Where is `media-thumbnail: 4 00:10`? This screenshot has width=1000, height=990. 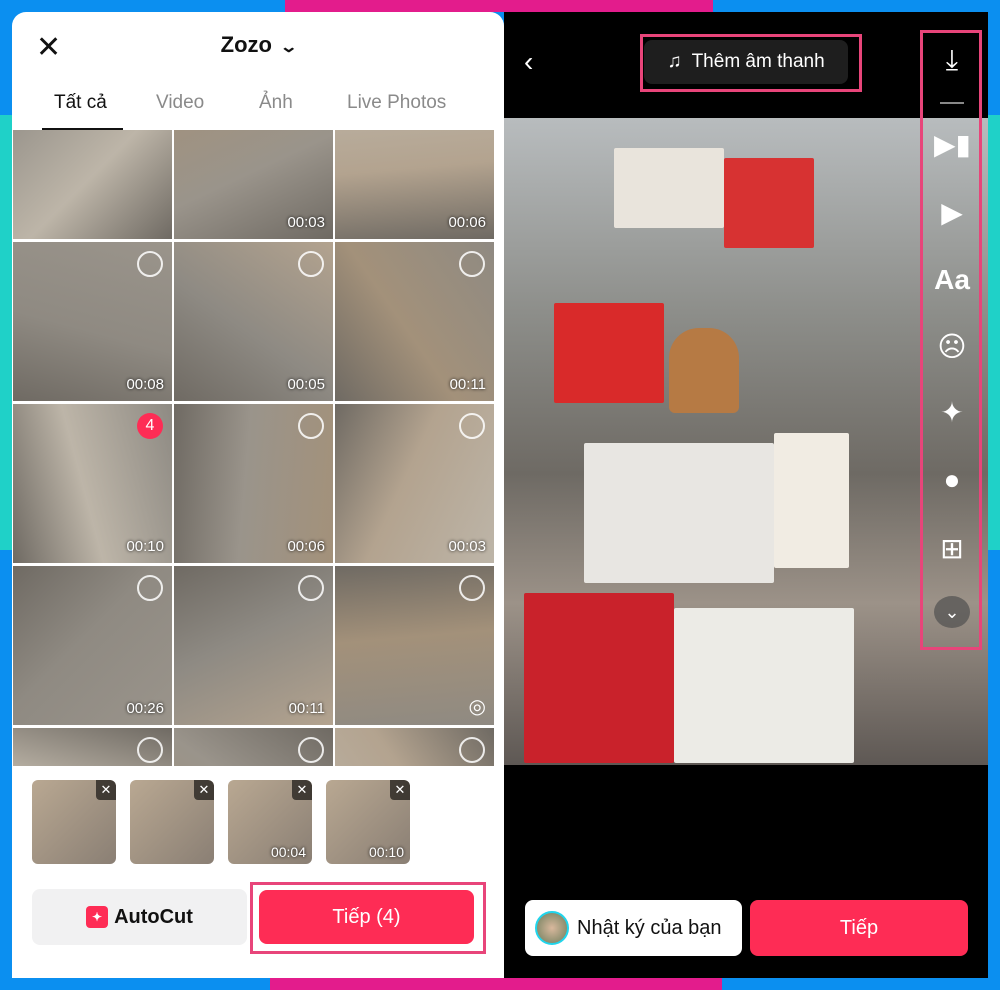
media-thumbnail: 4 00:10 is located at coordinates (92, 483).